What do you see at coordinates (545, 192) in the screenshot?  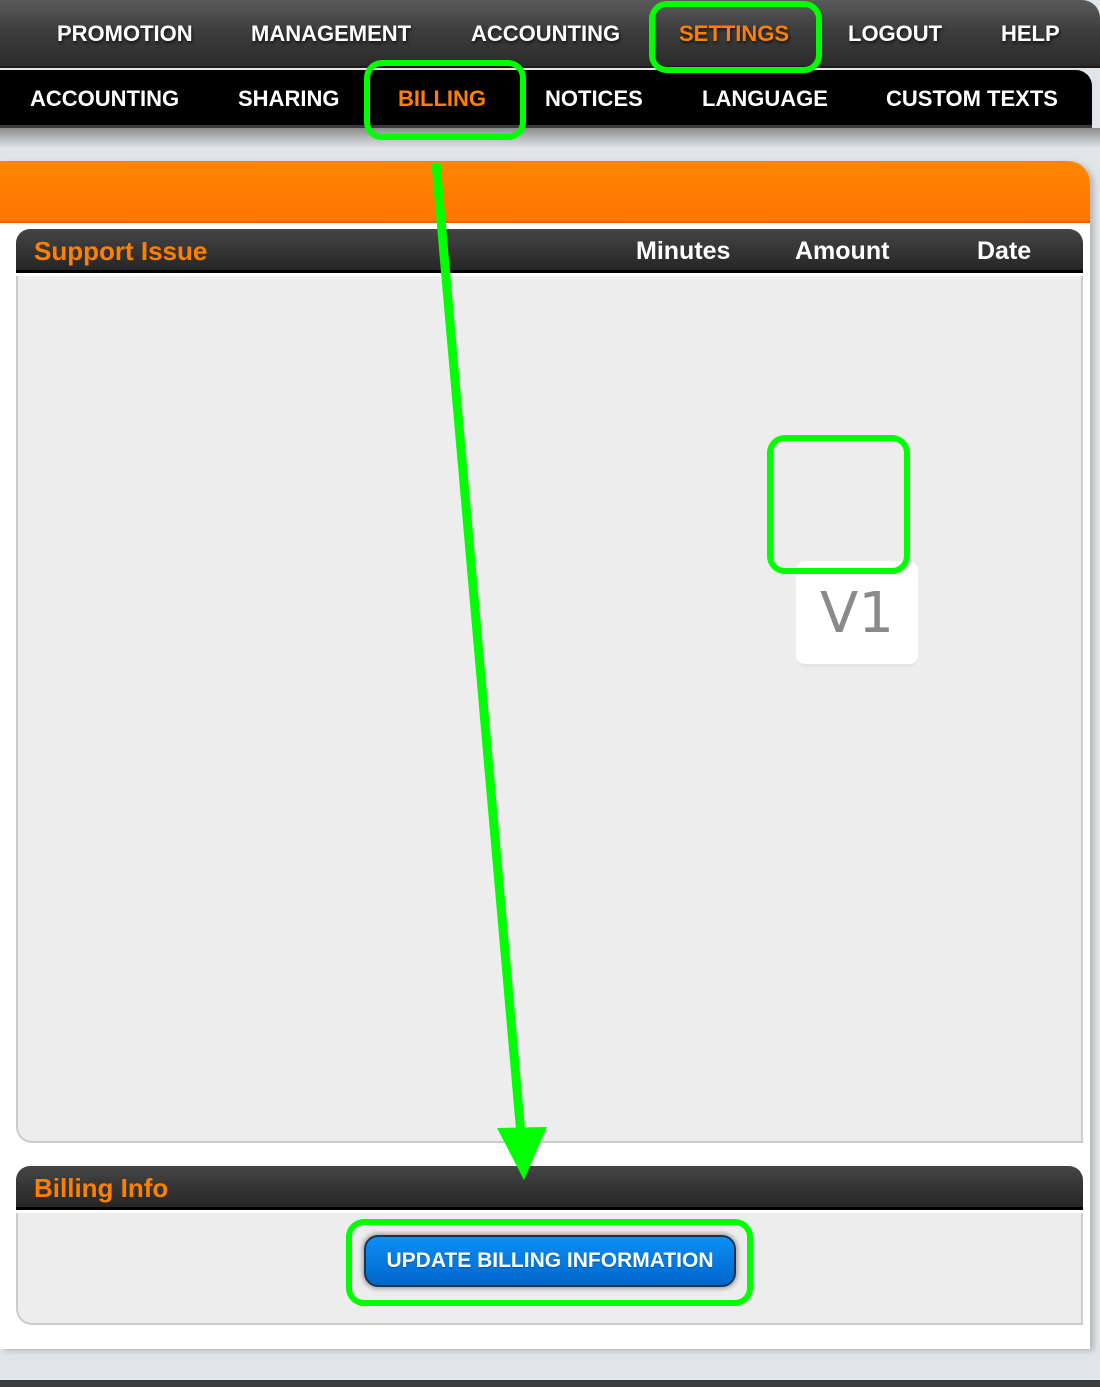 I see `page-header-bar` at bounding box center [545, 192].